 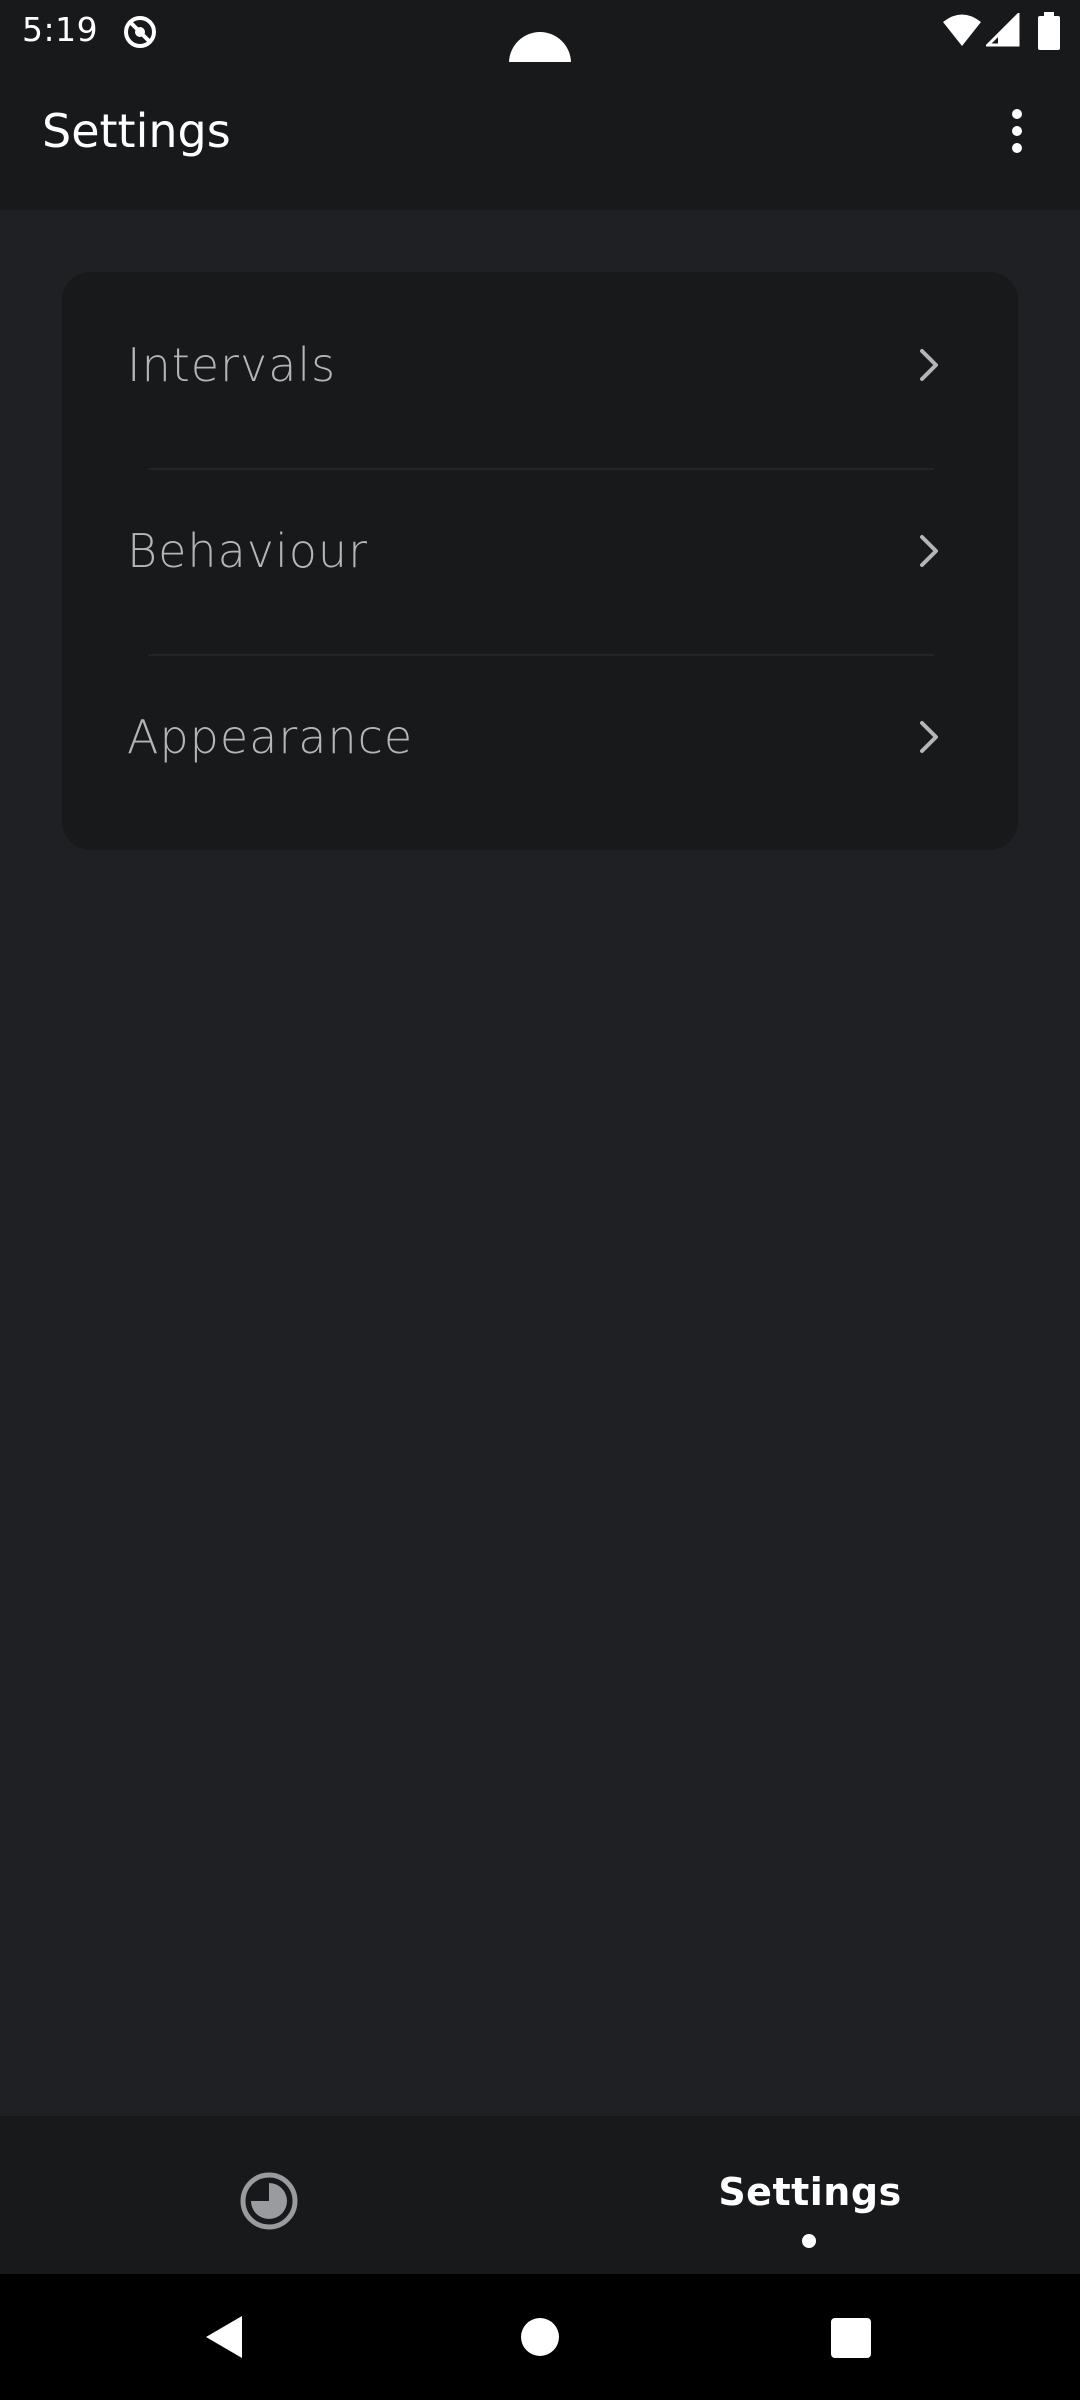 I want to click on battery-icon, so click(x=1049, y=31).